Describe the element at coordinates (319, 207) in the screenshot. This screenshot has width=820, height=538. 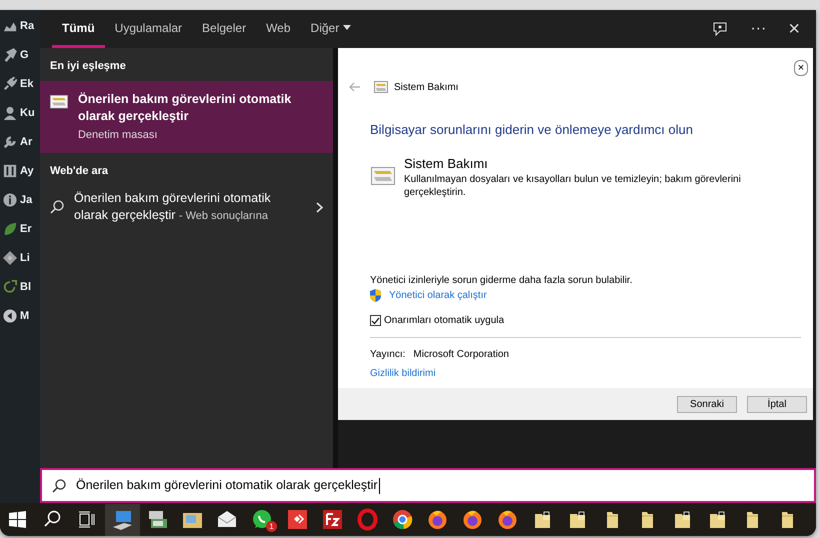
I see `chevron-right-icon` at that location.